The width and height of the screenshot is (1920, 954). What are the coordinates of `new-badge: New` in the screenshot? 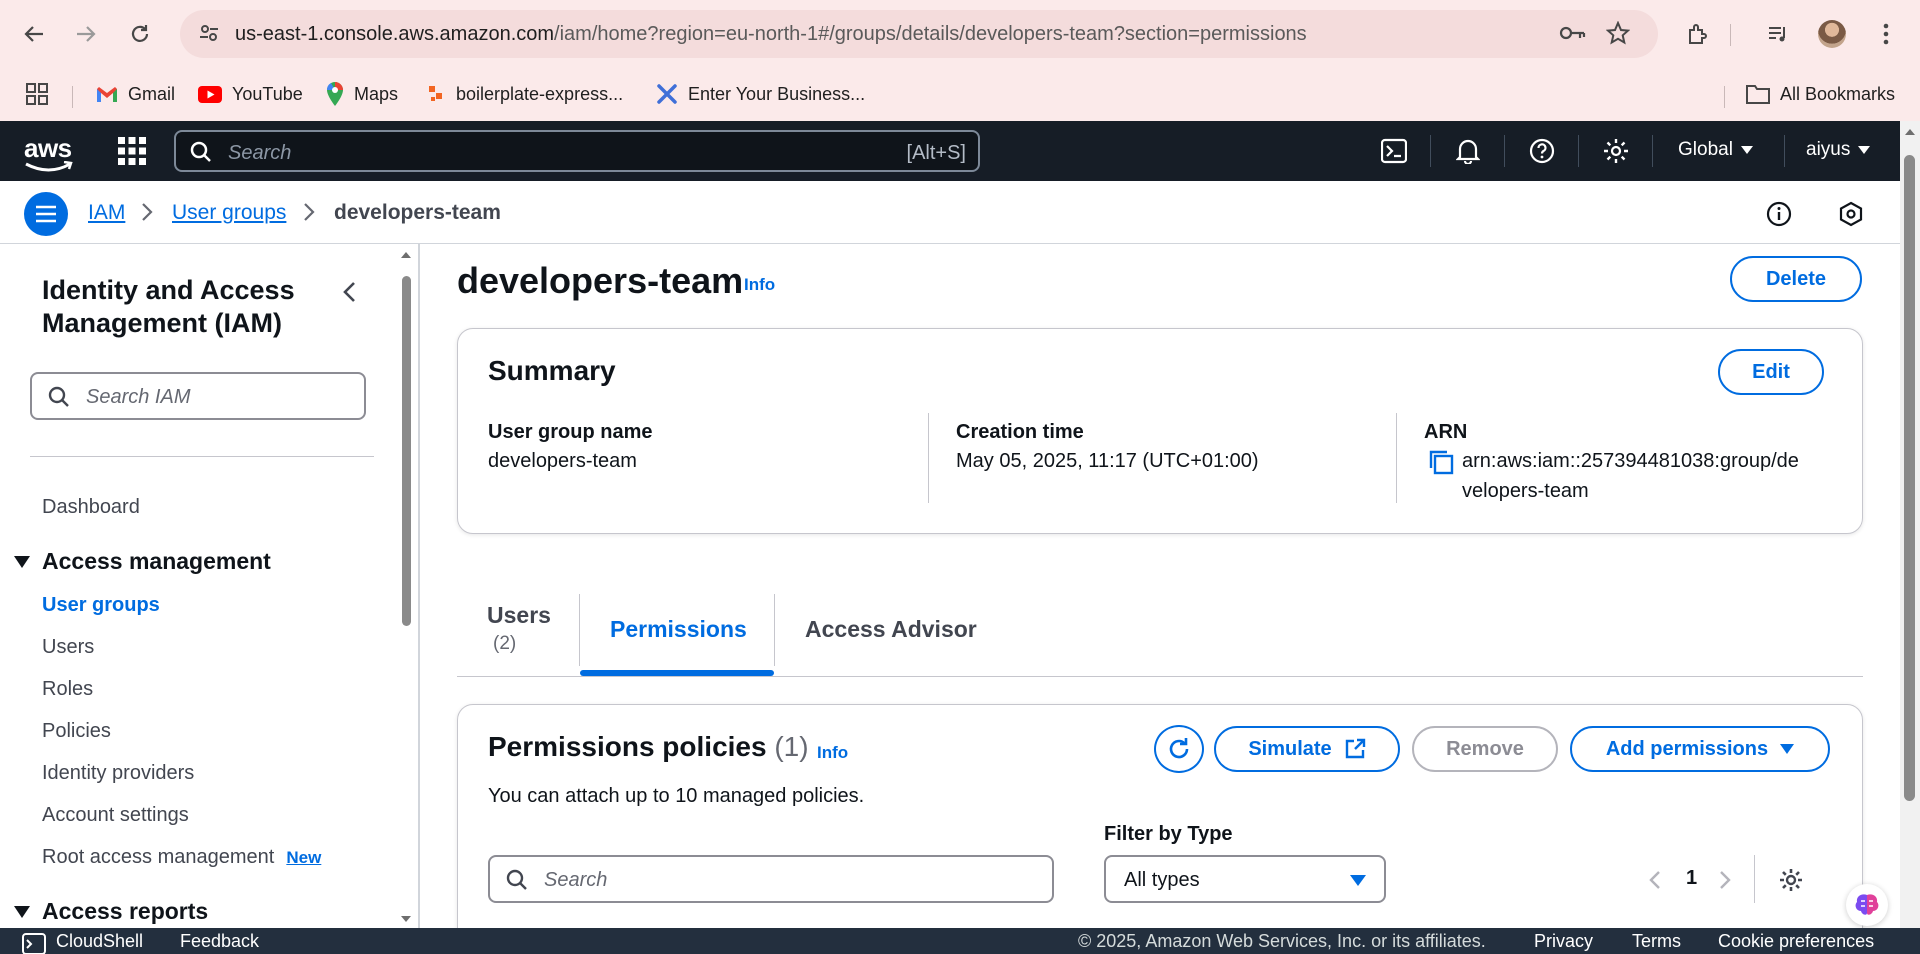 It's located at (303, 857).